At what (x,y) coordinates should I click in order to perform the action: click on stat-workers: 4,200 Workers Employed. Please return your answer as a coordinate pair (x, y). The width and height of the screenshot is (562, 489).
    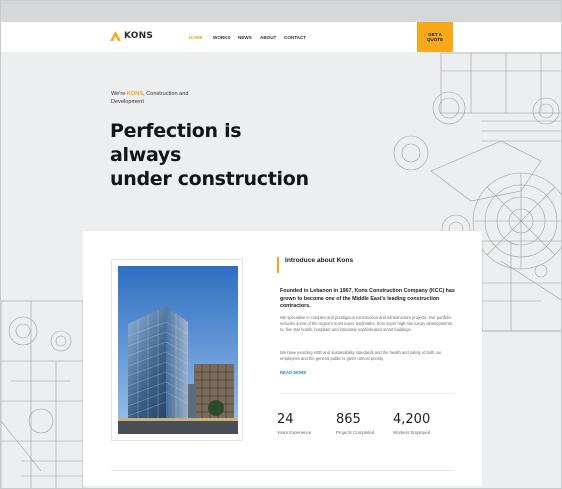
    Looking at the image, I should click on (413, 424).